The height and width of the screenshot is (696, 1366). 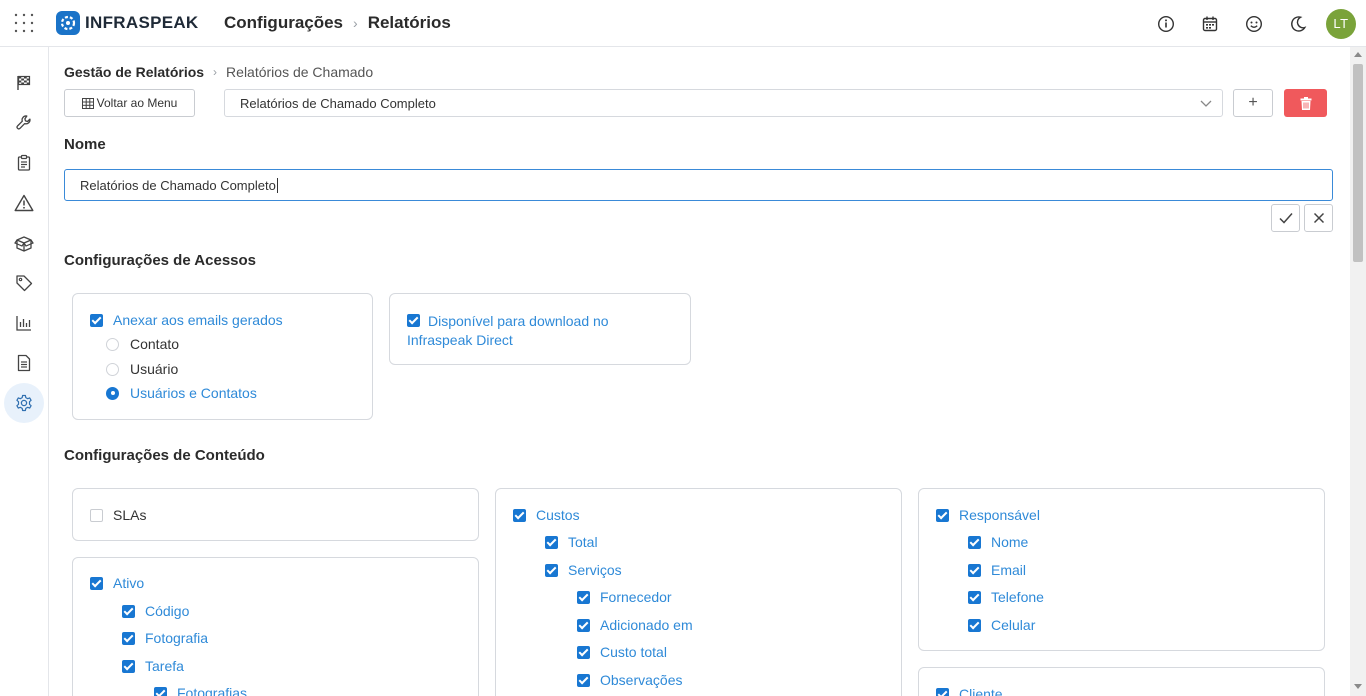 I want to click on info-icon, so click(x=1166, y=23).